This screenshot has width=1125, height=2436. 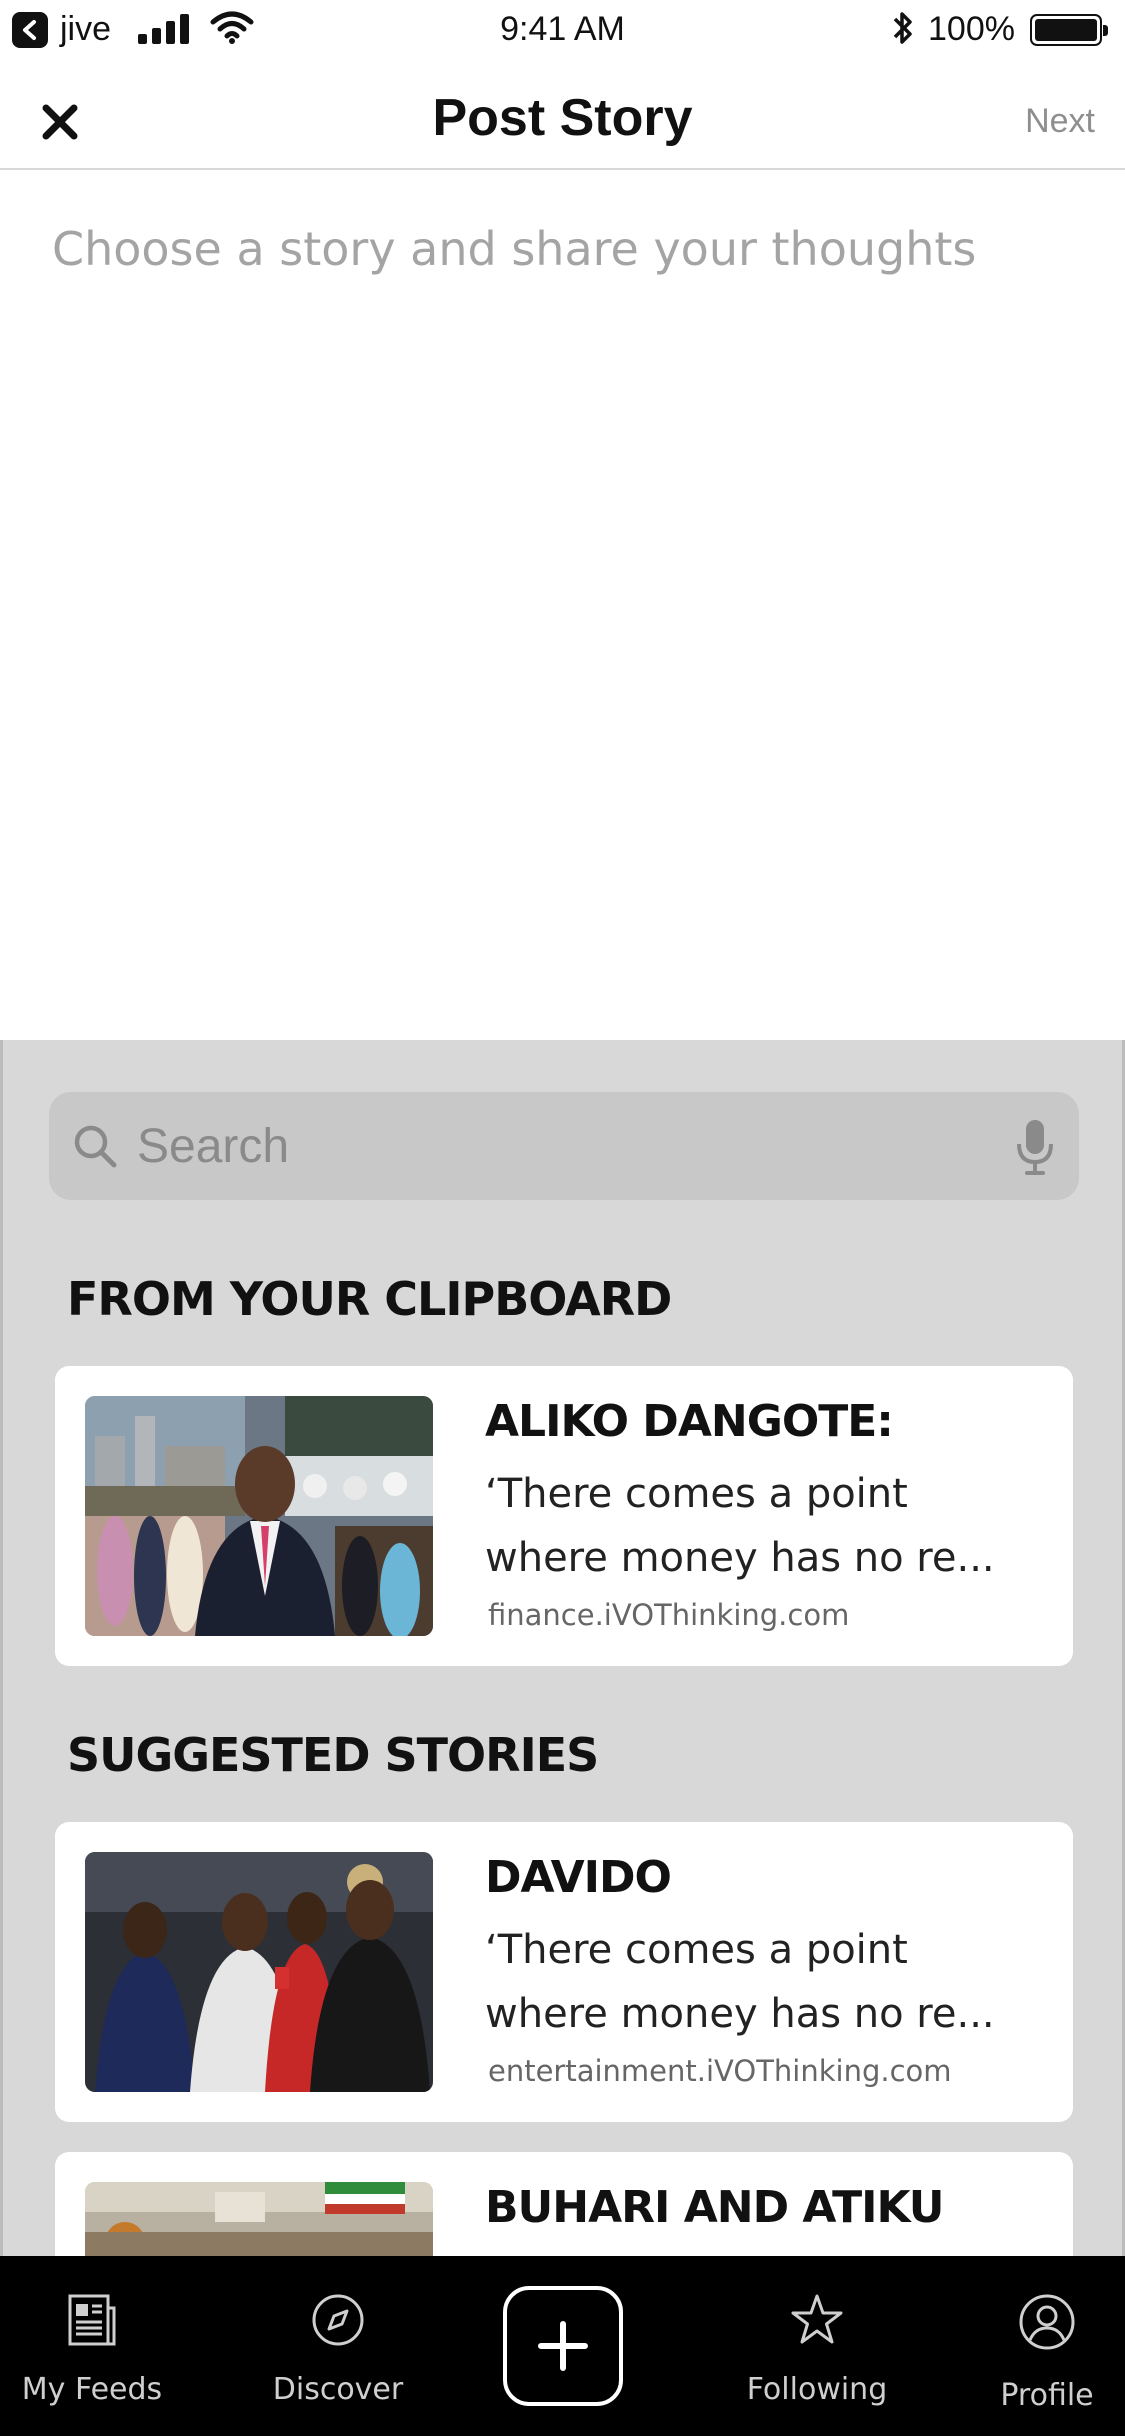 I want to click on tab-label: Following, so click(x=817, y=2389).